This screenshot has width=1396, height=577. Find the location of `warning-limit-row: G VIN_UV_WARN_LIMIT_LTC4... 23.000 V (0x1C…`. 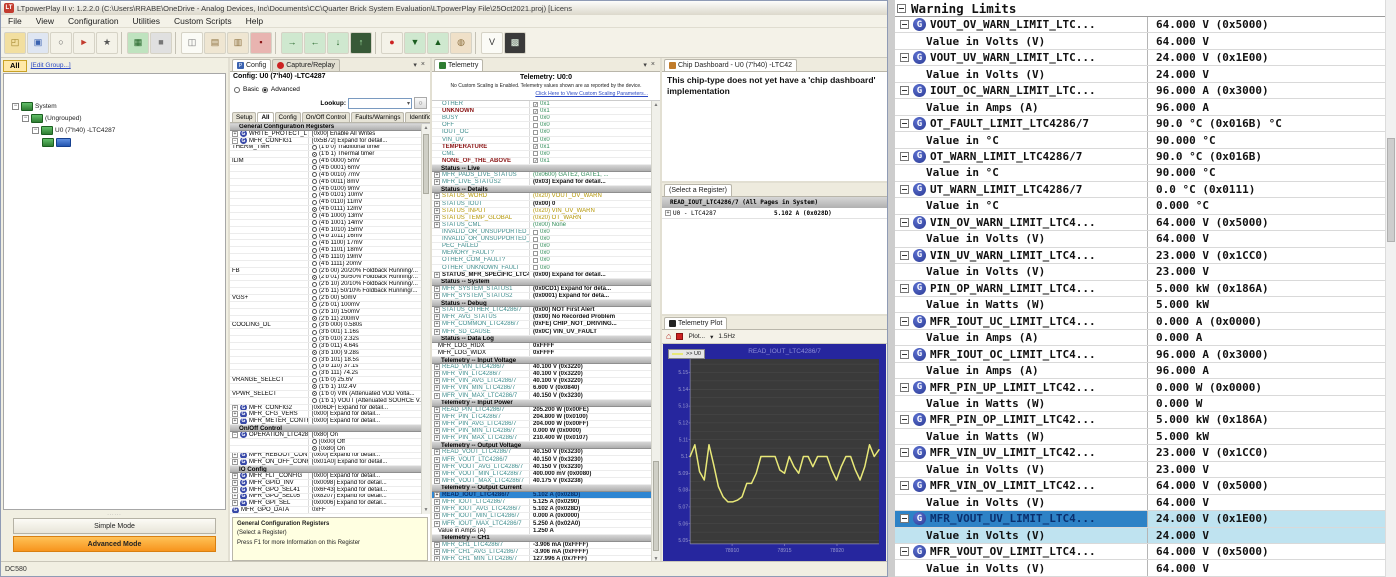

warning-limit-row: G VIN_UV_WARN_LIMIT_LTC4... 23.000 V (0x1C… is located at coordinates (1140, 256).